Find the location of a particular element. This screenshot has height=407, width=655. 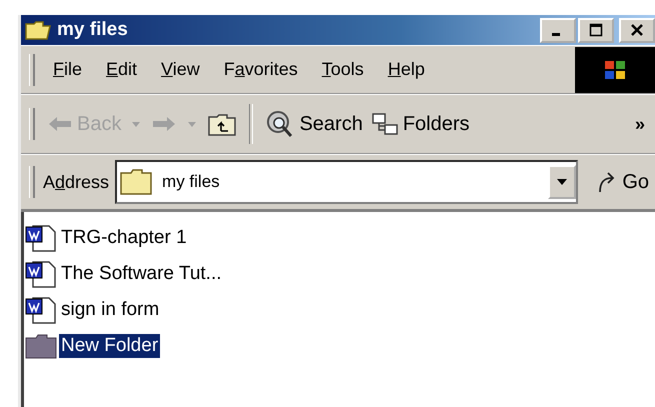

go-button: Go is located at coordinates (622, 182).